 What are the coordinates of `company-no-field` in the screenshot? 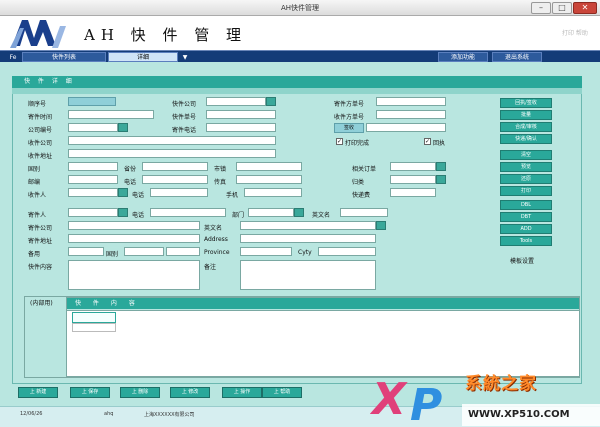 It's located at (93, 127).